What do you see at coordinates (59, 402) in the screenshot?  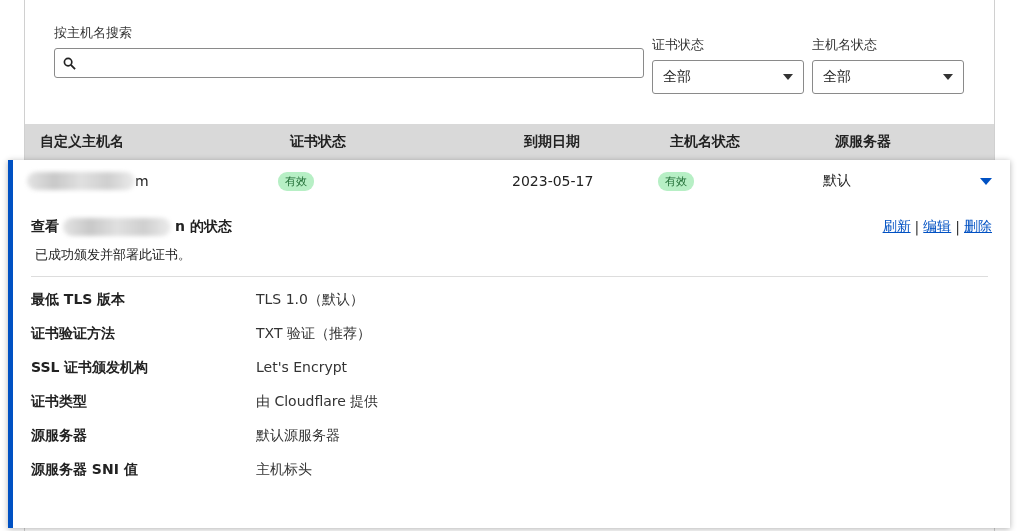 I see `field-label: 证书类型` at bounding box center [59, 402].